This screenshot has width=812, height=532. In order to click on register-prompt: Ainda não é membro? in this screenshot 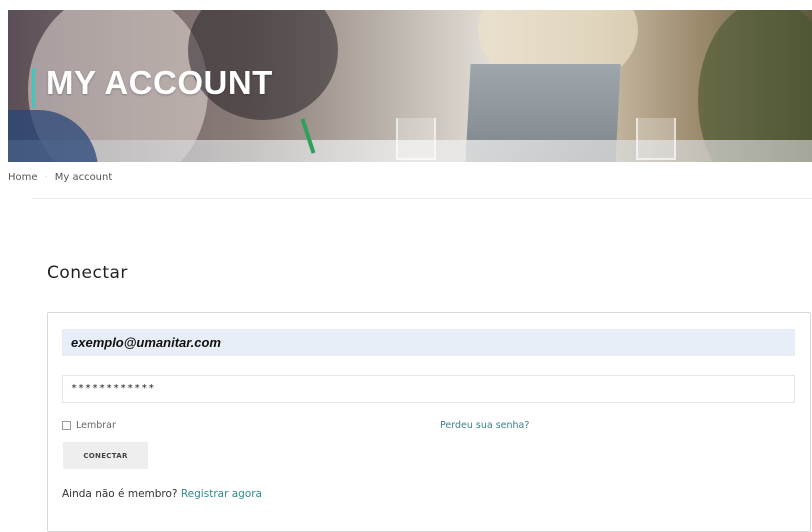, I will do `click(120, 494)`.